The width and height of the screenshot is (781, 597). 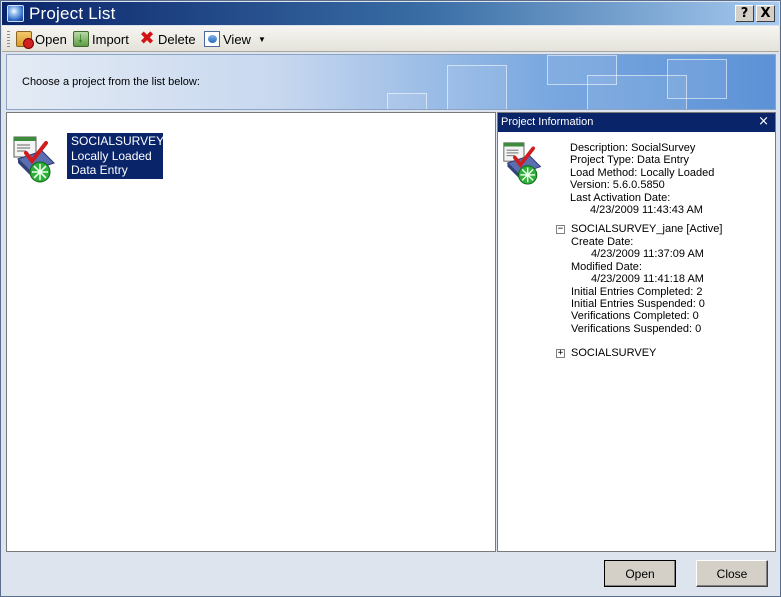 I want to click on modified-date-value: 4/23/2009 11:41:18 AM, so click(x=647, y=279).